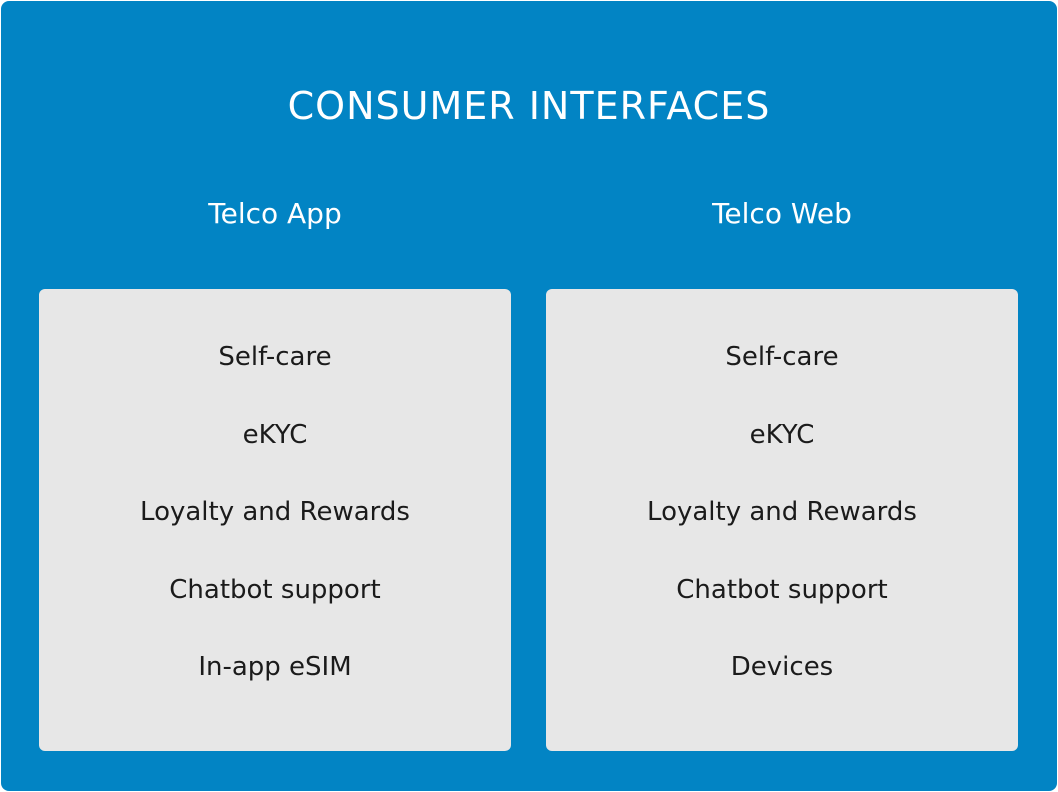  Describe the element at coordinates (275, 512) in the screenshot. I see `telco-app-item-loyalty: Loyalty and Rewards` at that location.